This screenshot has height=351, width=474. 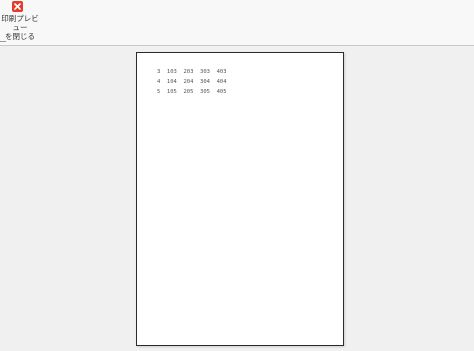 I want to click on close-print-preview-label: 印刷プレビュー を閉じる, so click(x=20, y=27).